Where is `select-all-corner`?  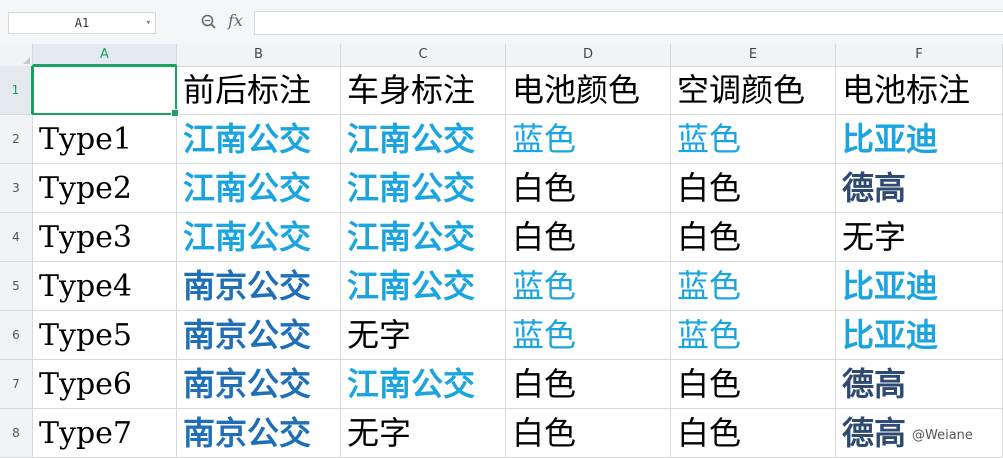
select-all-corner is located at coordinates (16, 55).